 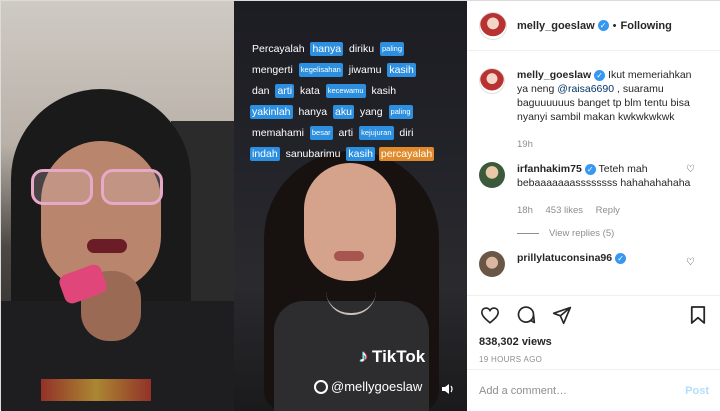 I want to click on lyric-word: mengerti, so click(x=272, y=70).